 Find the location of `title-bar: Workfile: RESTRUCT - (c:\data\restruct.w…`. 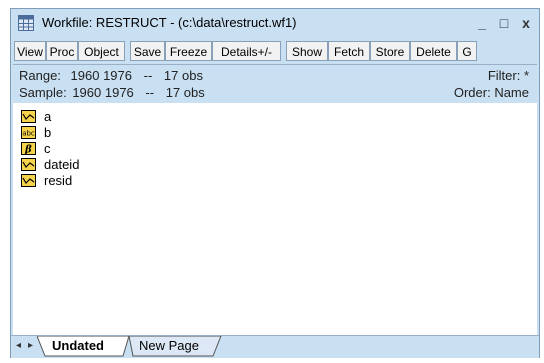

title-bar: Workfile: RESTRUCT - (c:\data\restruct.w… is located at coordinates (275, 24).